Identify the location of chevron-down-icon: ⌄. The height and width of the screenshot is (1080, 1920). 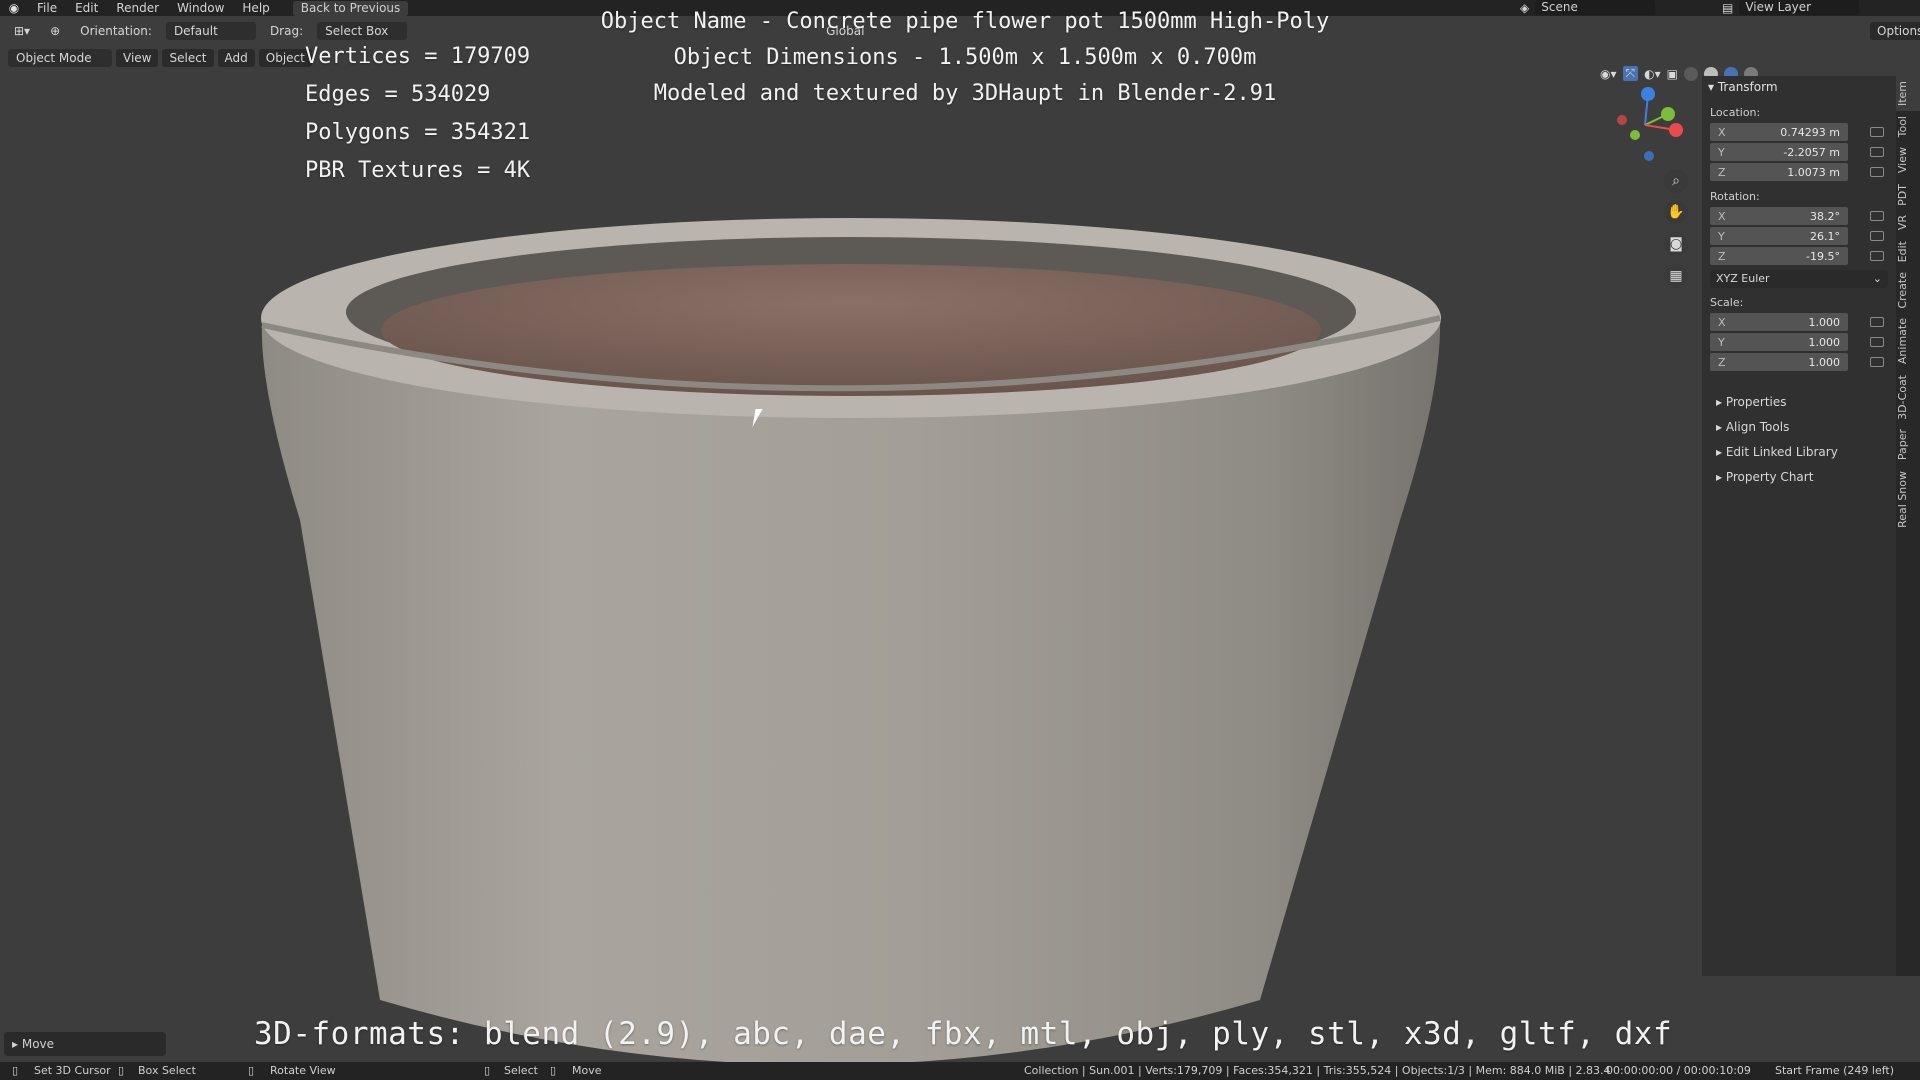
(1877, 278).